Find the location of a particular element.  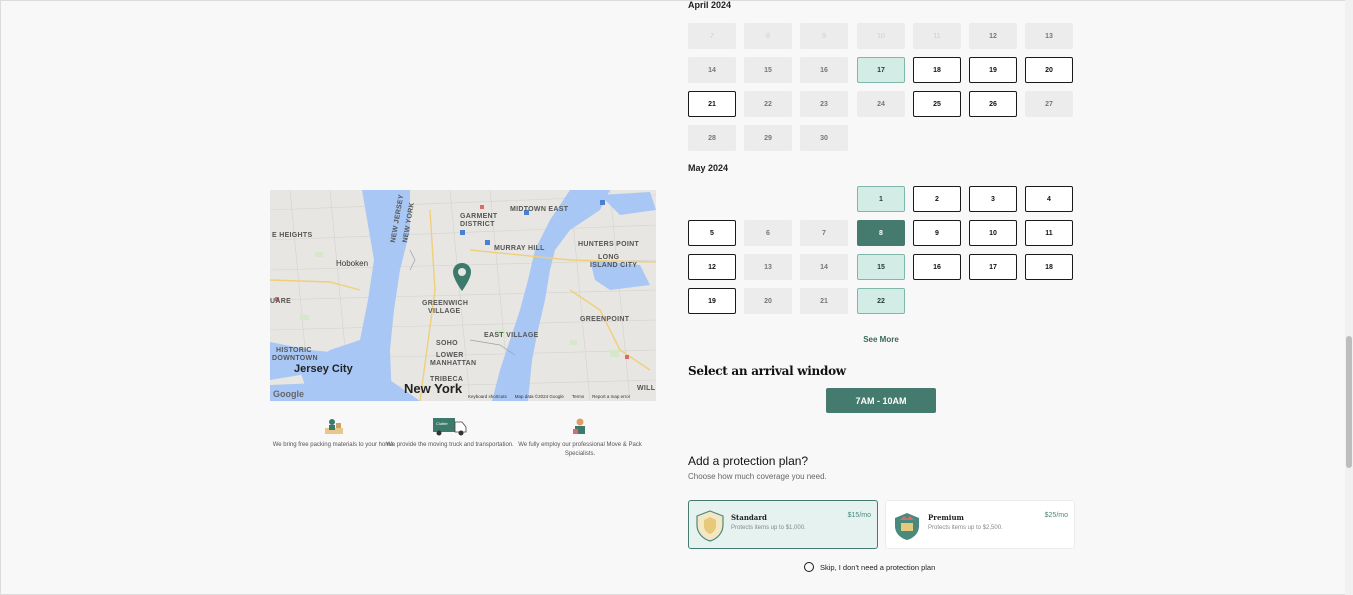

calendar-day-april-28: 28 is located at coordinates (712, 138).